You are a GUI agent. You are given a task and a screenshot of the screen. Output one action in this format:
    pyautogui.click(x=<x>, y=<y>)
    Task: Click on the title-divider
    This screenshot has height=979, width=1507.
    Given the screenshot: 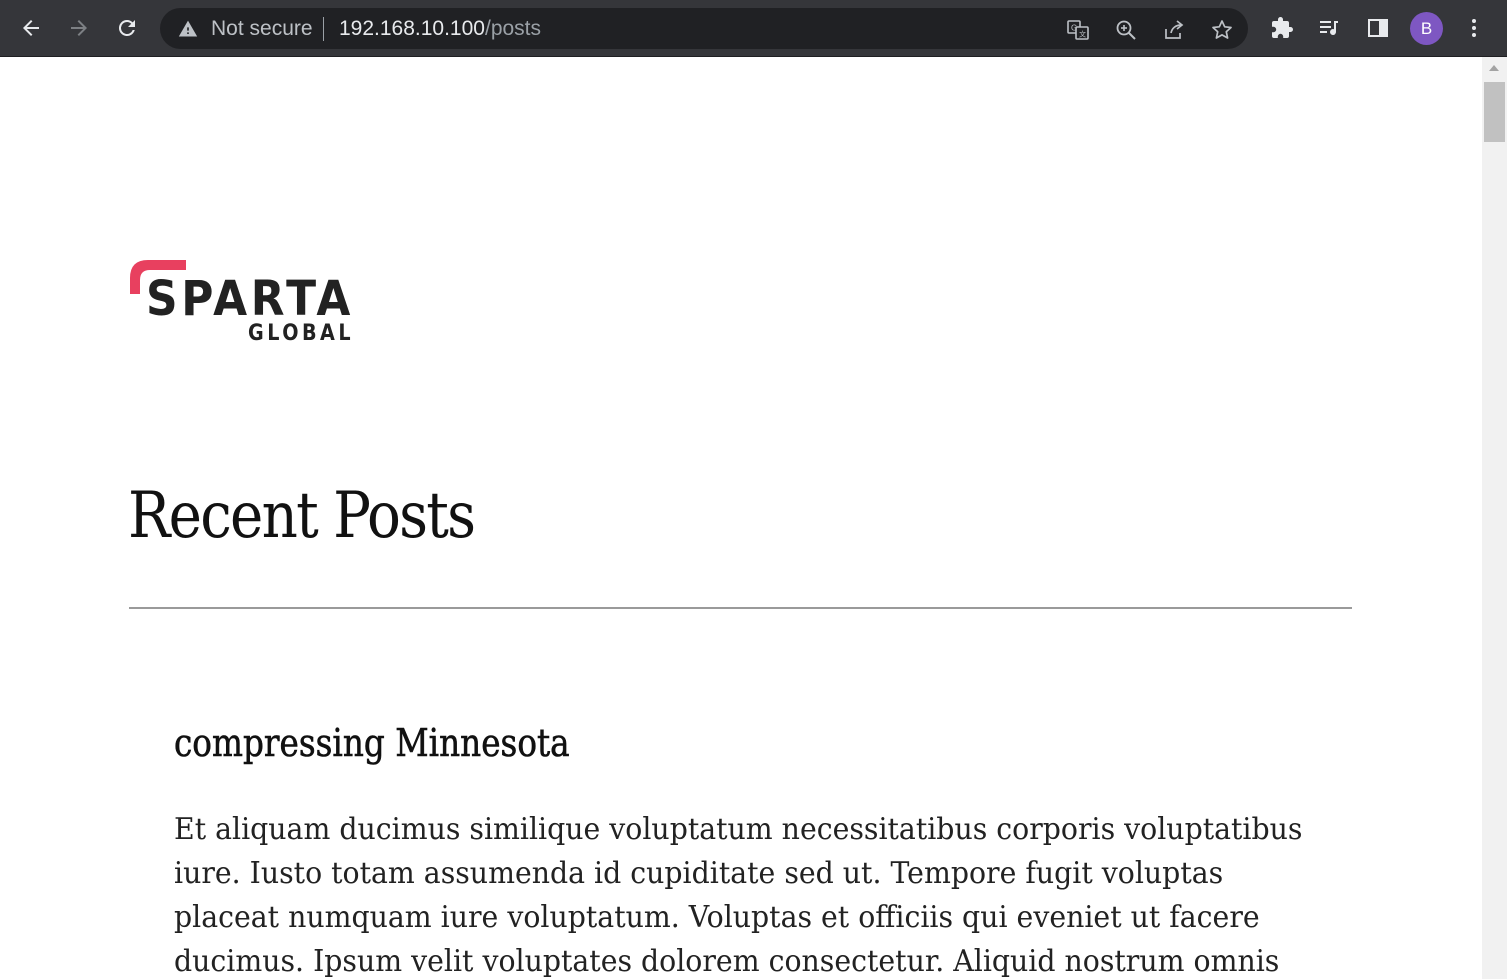 What is the action you would take?
    pyautogui.click(x=740, y=608)
    